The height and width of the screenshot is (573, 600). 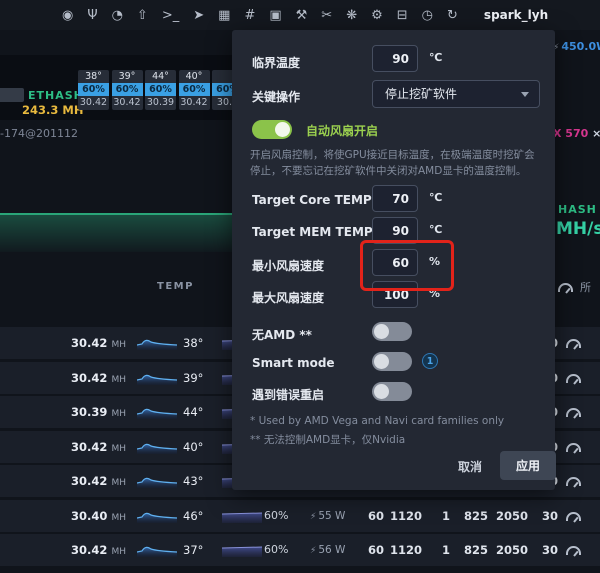 What do you see at coordinates (302, 15) in the screenshot?
I see `hammer-icon: ⚒` at bounding box center [302, 15].